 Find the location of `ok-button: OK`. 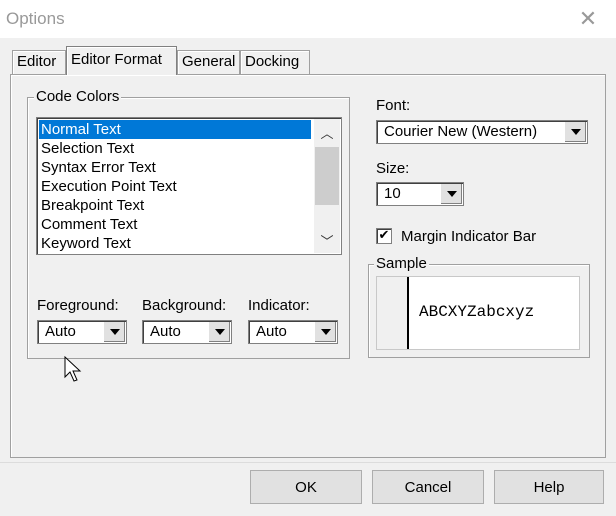

ok-button: OK is located at coordinates (306, 487).